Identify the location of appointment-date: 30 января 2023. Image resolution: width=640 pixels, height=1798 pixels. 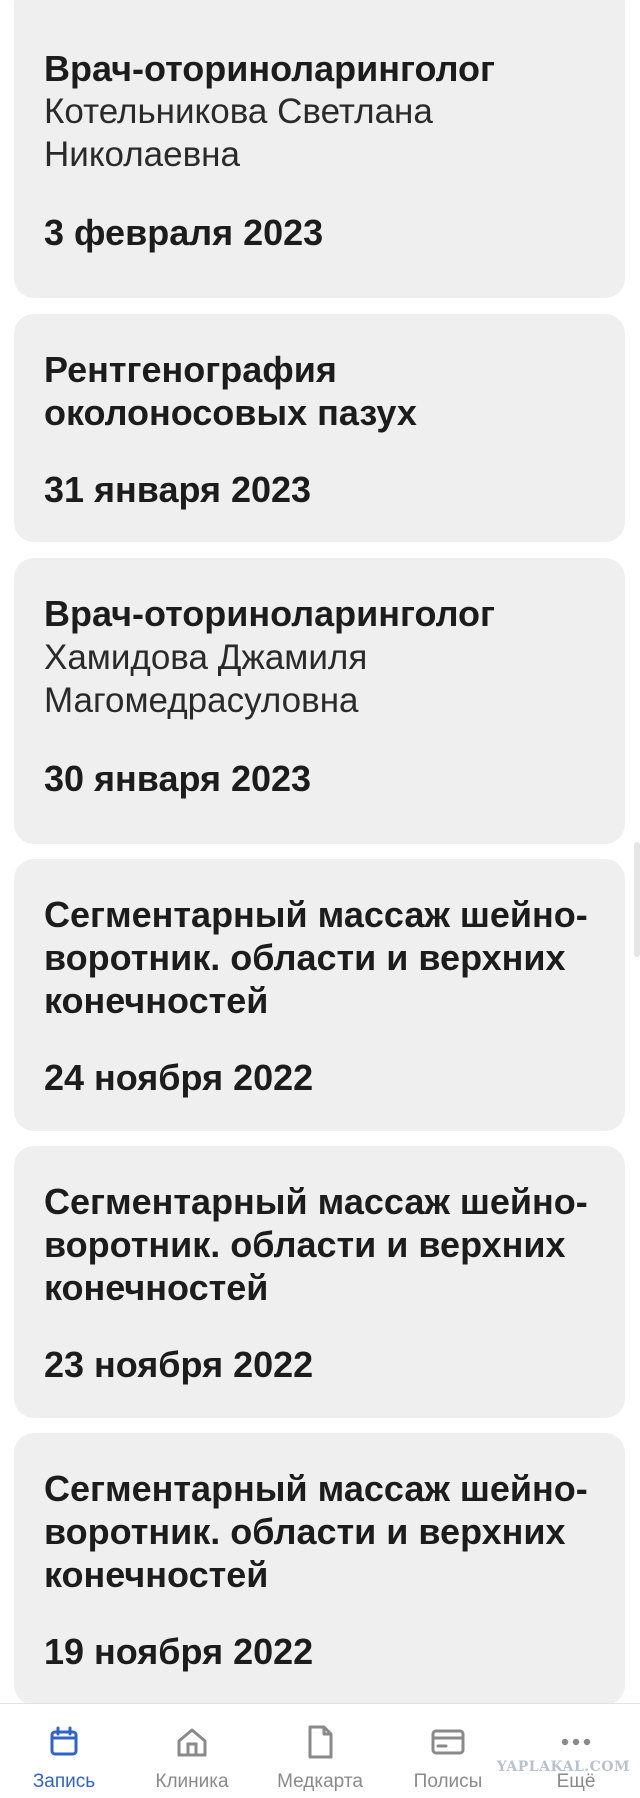
(178, 778).